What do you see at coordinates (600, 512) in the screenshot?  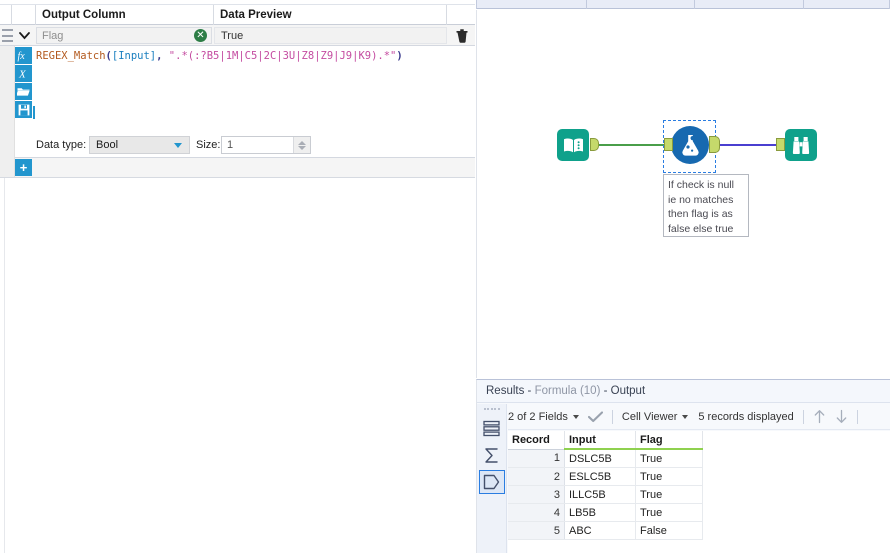 I see `cell-input: LB5B` at bounding box center [600, 512].